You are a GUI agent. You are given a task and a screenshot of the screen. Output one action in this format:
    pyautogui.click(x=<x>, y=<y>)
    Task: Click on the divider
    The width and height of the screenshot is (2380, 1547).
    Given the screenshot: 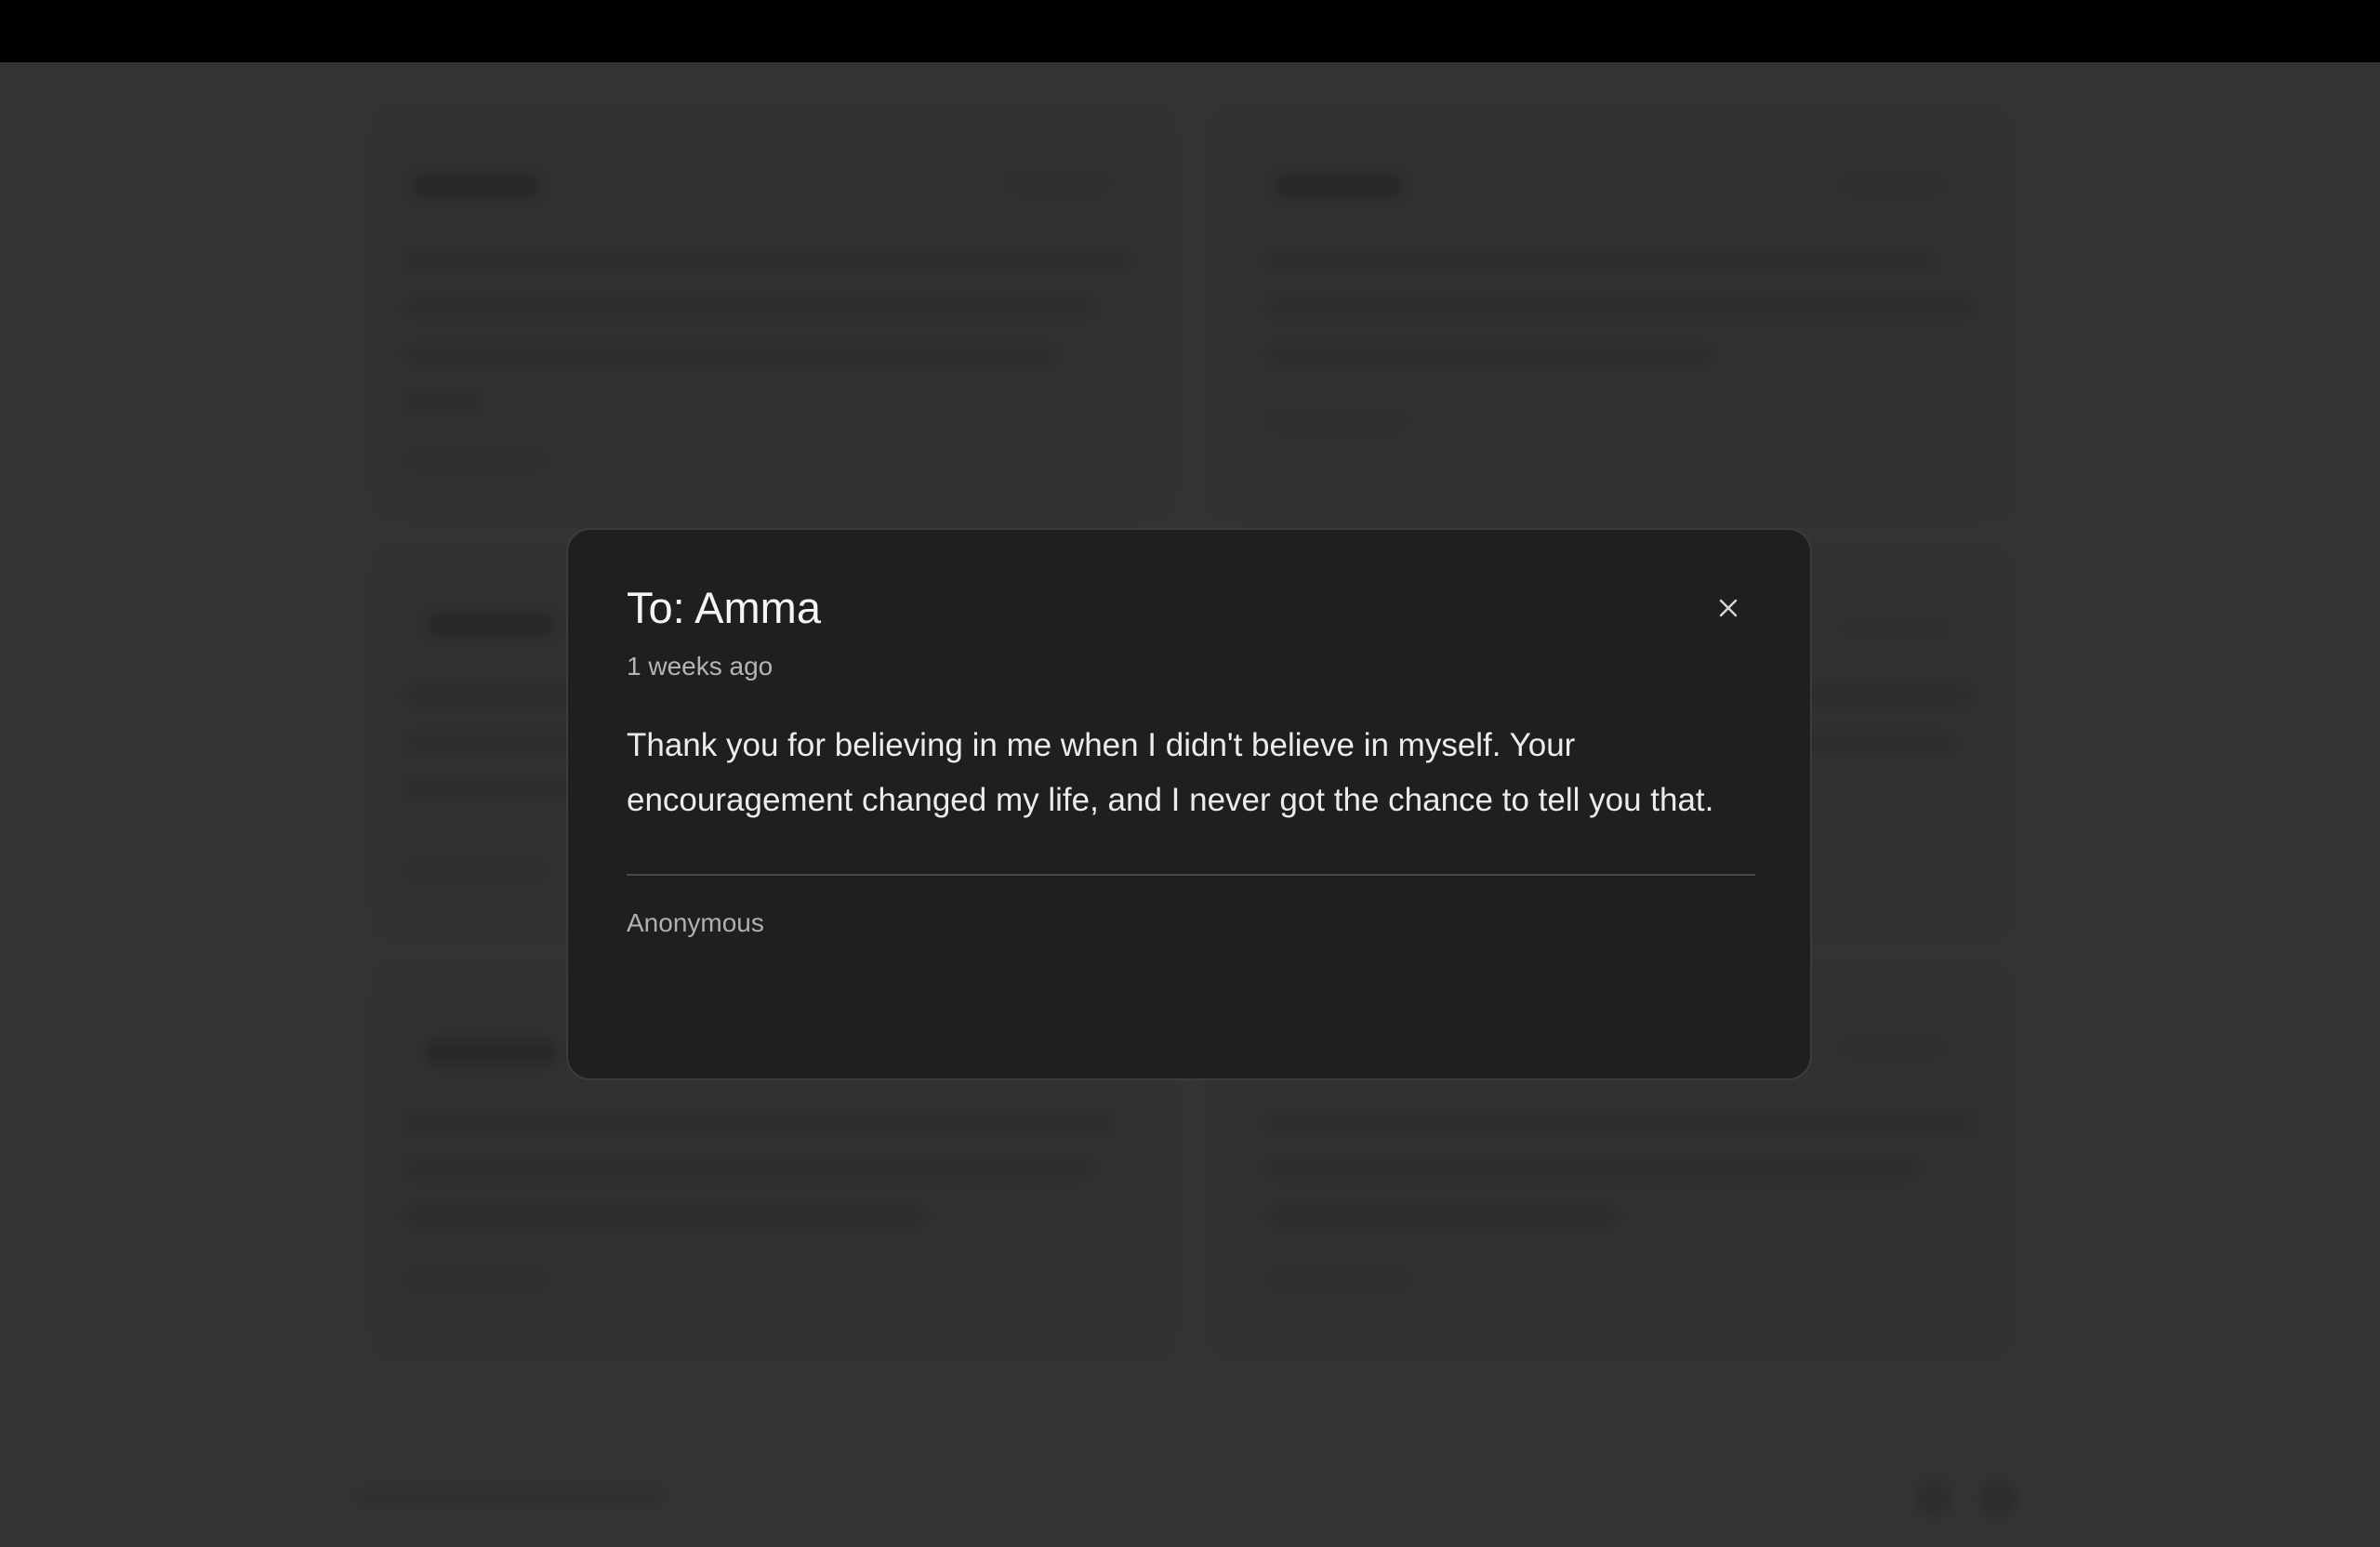 What is the action you would take?
    pyautogui.click(x=1191, y=875)
    